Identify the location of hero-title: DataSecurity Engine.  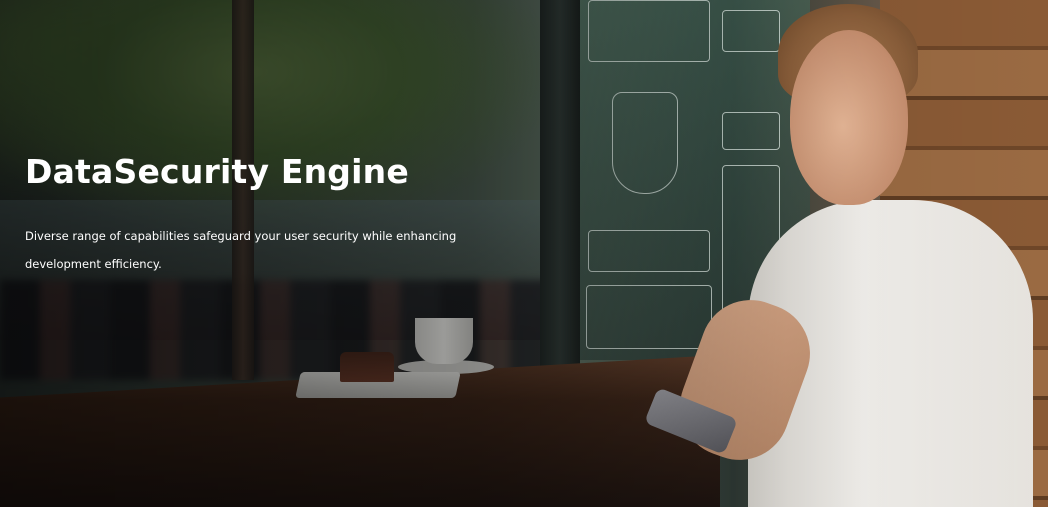
(217, 171).